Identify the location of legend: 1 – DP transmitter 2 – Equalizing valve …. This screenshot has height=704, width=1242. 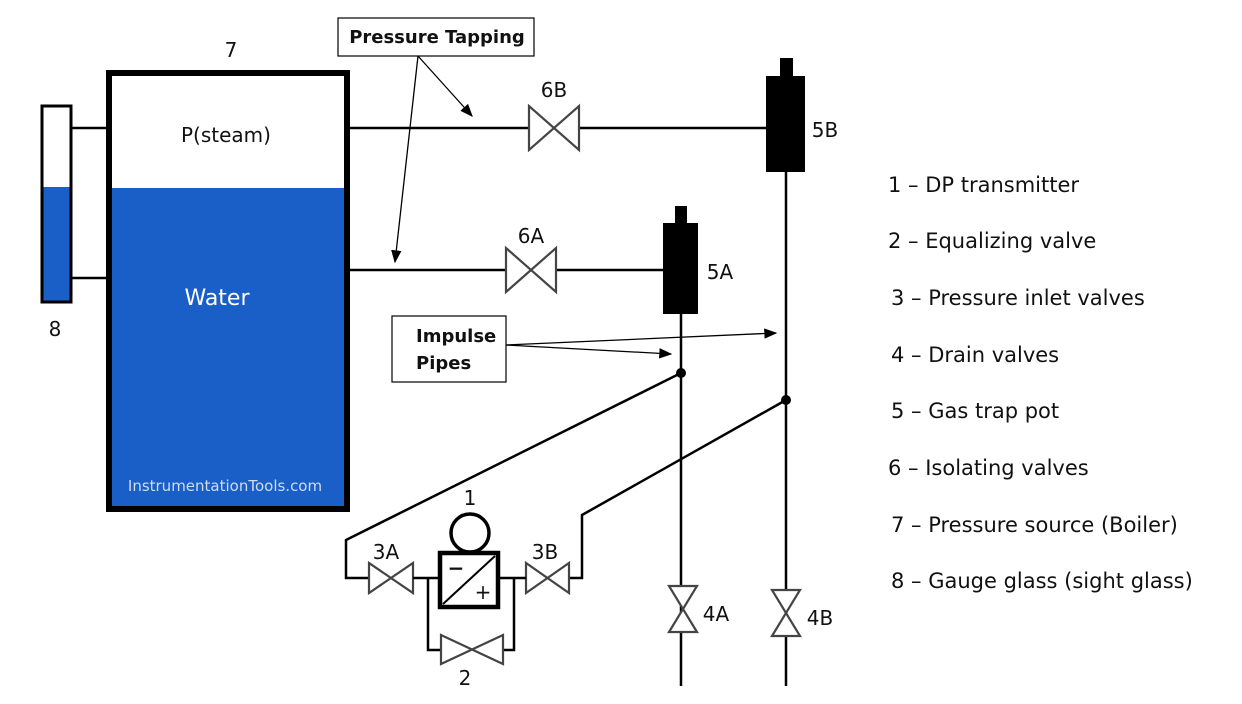
(1040, 383).